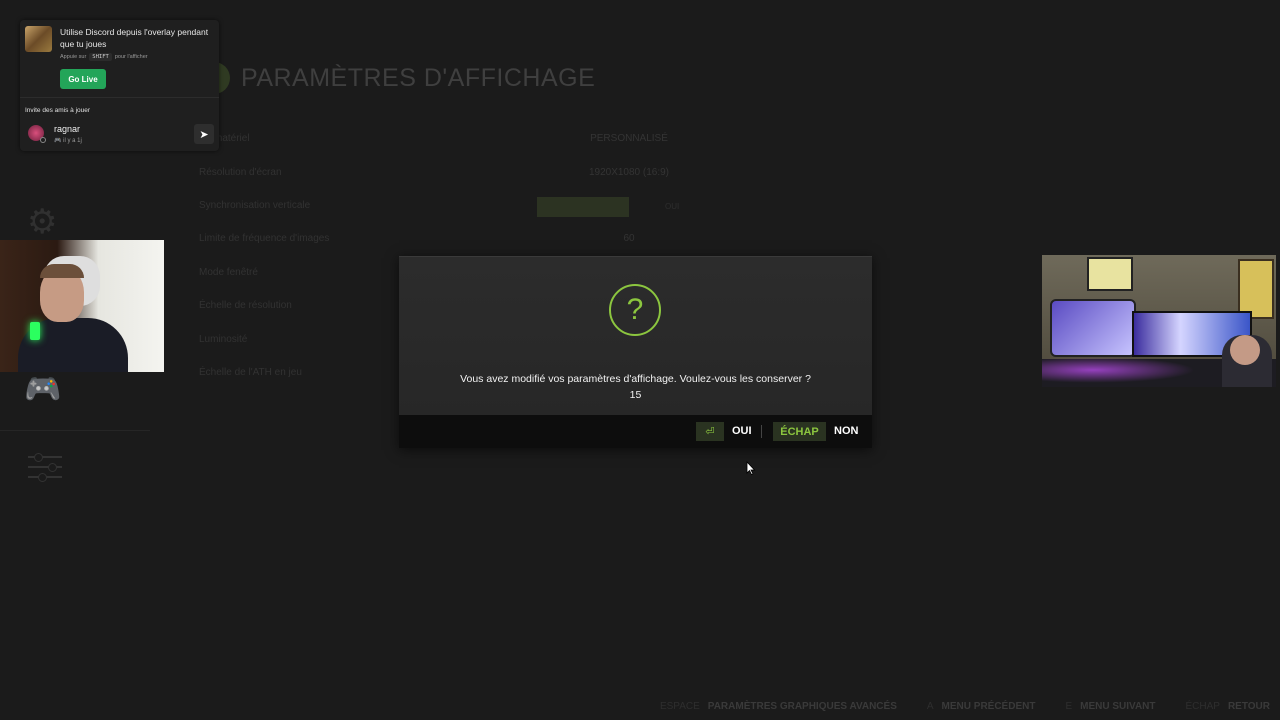 Image resolution: width=1280 pixels, height=720 pixels. Describe the element at coordinates (68, 141) in the screenshot. I see `friend-last-played: 🎮 il y a 1j` at that location.